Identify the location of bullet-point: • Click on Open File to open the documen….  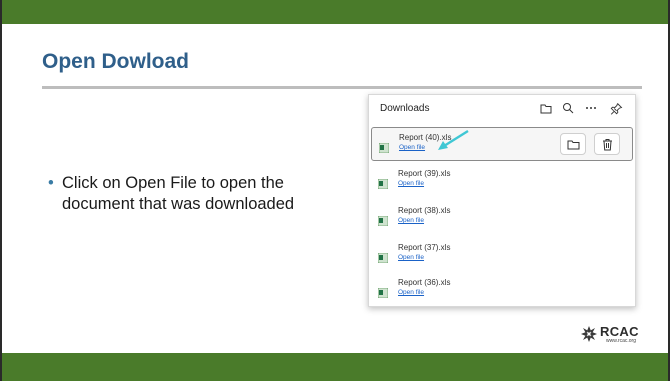
(198, 194).